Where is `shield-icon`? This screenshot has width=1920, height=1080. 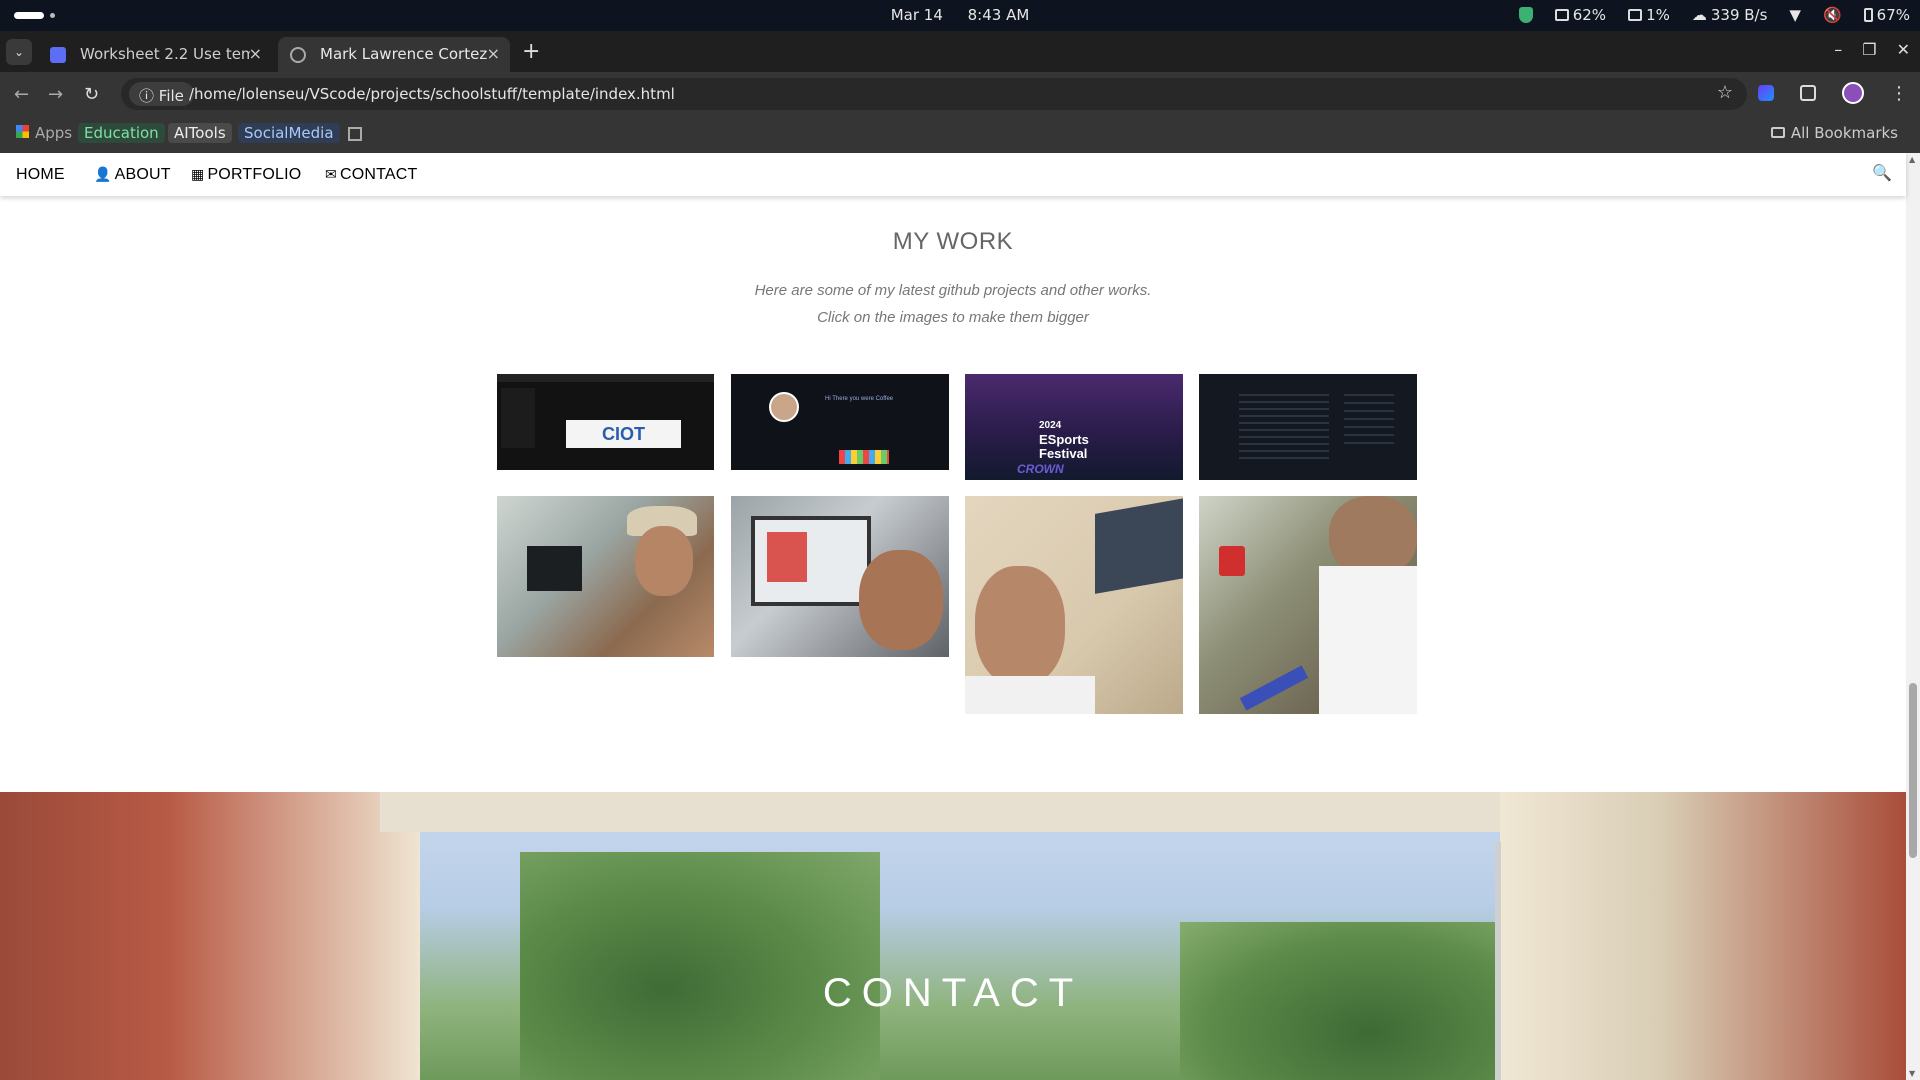
shield-icon is located at coordinates (1525, 15).